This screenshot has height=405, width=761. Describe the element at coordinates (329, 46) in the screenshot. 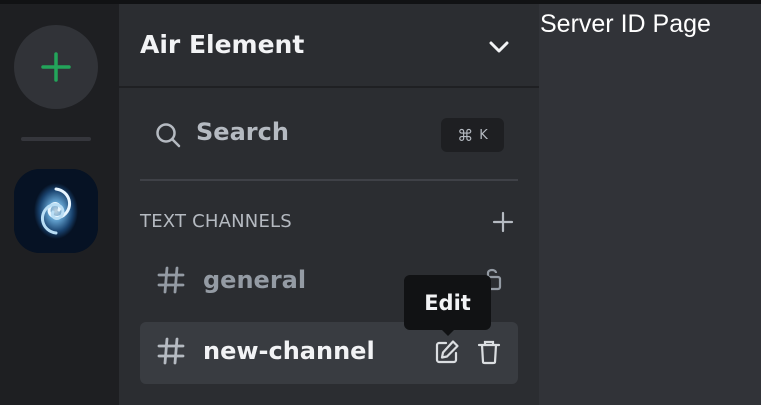

I see `server-header: Air Element` at that location.